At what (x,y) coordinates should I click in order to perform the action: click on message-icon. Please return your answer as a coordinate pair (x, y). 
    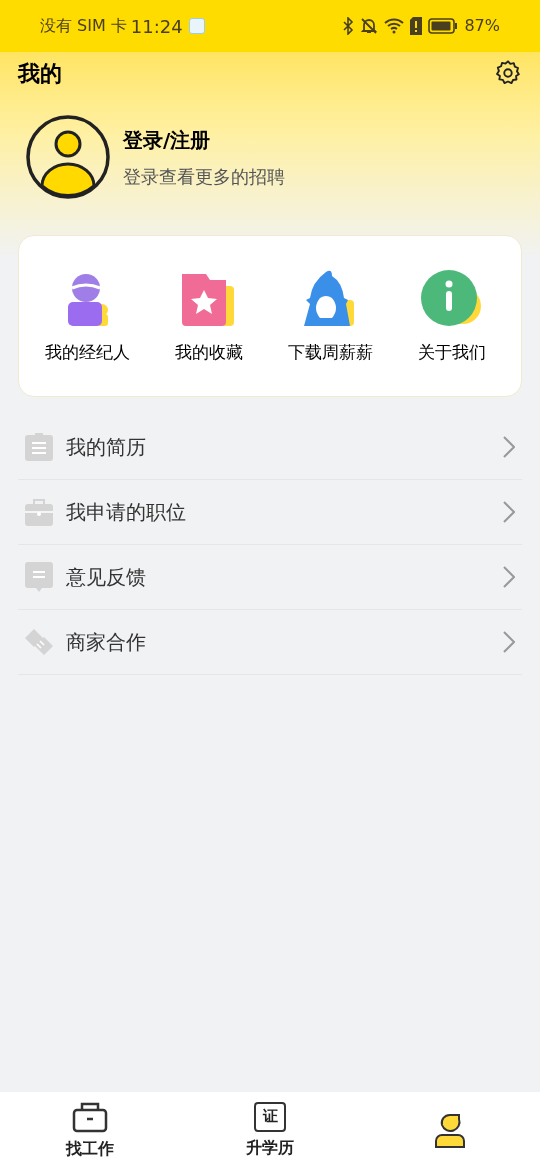
    Looking at the image, I should click on (39, 577).